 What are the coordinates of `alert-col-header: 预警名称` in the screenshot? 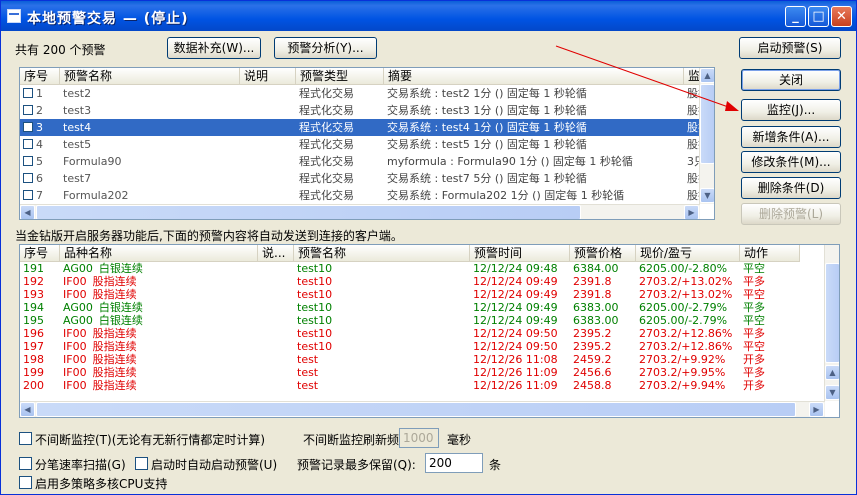 It's located at (150, 76).